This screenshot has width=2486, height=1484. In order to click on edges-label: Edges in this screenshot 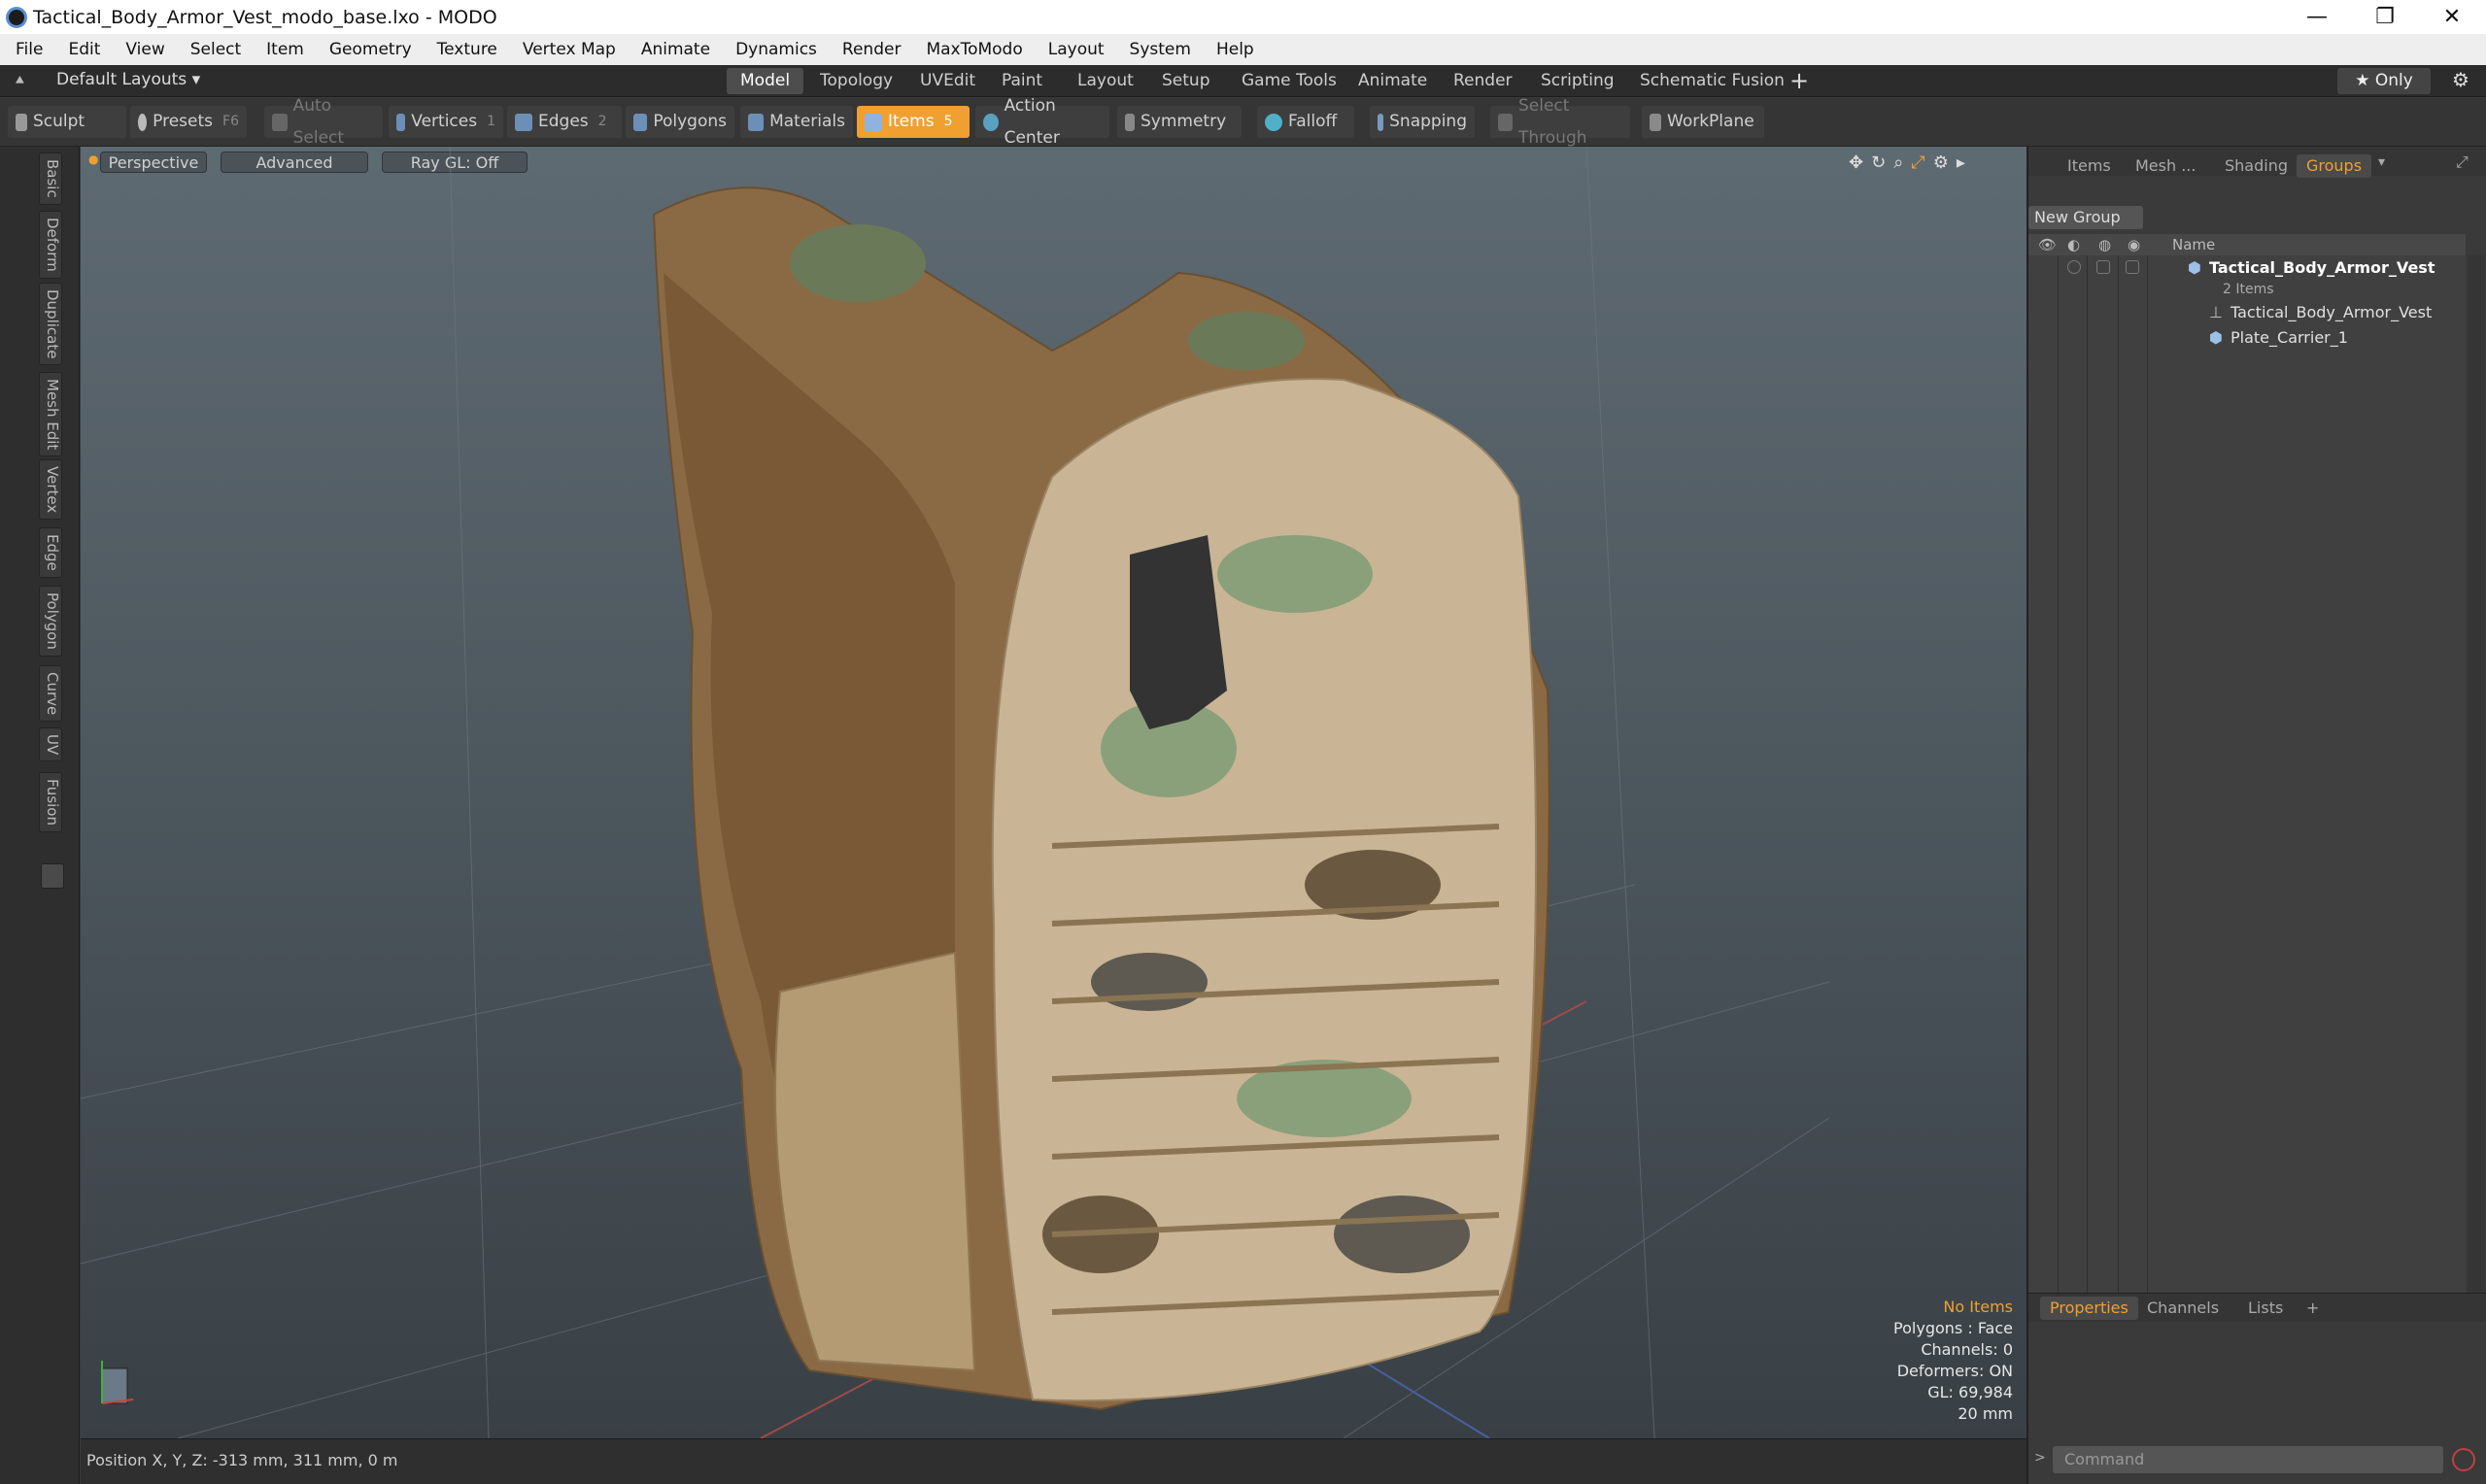, I will do `click(563, 122)`.